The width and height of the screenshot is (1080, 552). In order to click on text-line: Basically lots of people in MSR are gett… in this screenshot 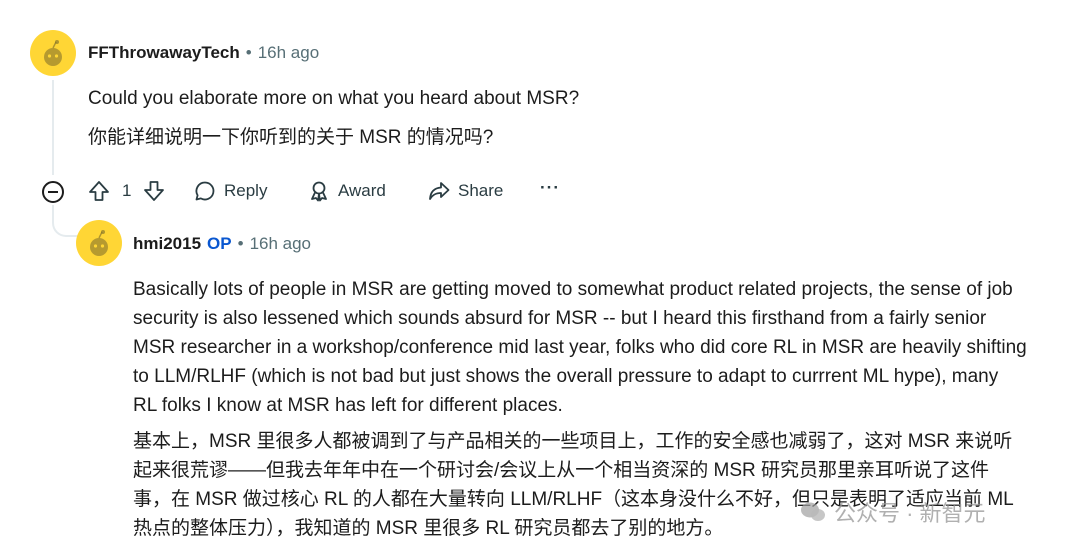, I will do `click(573, 289)`.